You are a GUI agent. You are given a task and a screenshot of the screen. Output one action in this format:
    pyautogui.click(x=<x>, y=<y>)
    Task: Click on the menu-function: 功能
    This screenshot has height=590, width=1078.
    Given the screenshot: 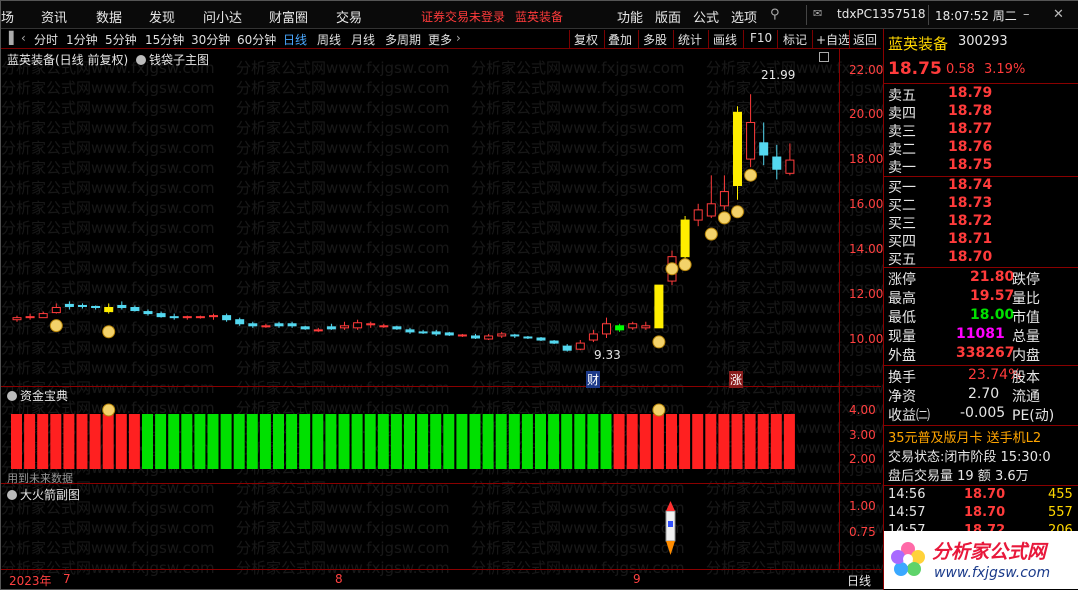 What is the action you would take?
    pyautogui.click(x=630, y=16)
    